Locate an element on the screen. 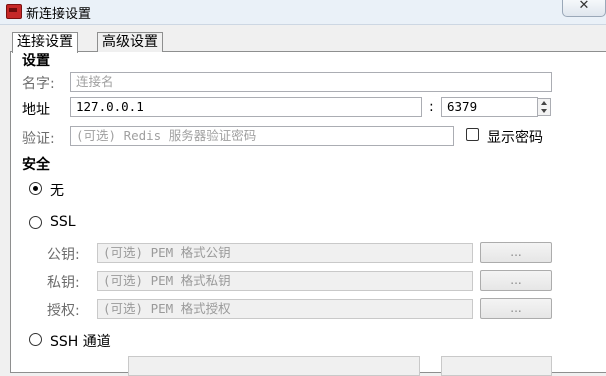  name-input: 连接名 is located at coordinates (311, 82).